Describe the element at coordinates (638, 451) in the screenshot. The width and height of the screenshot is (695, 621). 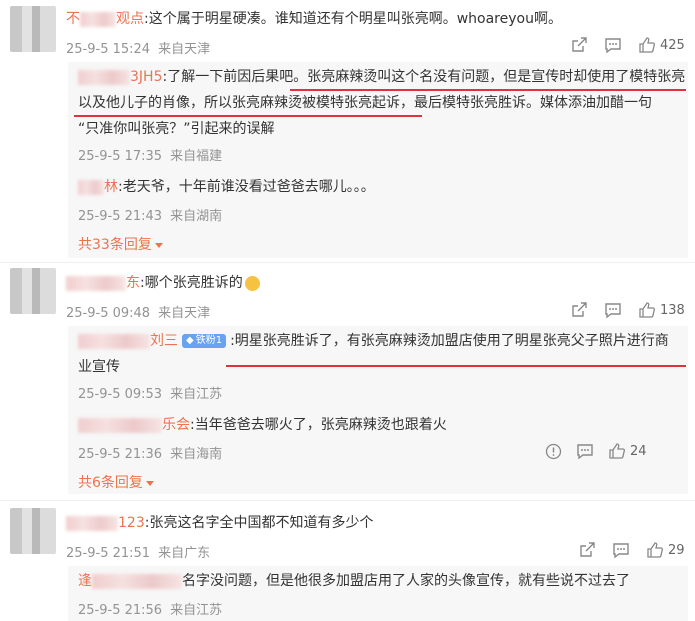
I see `like-count: 24` at that location.